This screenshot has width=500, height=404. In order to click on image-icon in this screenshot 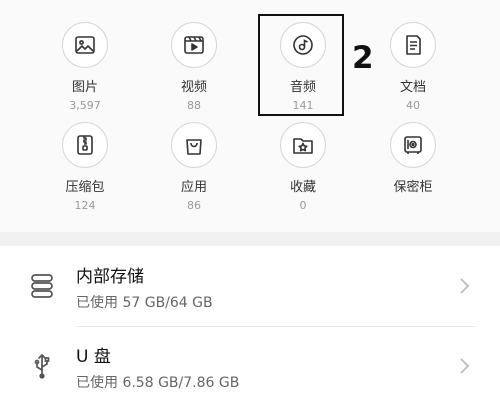, I will do `click(85, 45)`.